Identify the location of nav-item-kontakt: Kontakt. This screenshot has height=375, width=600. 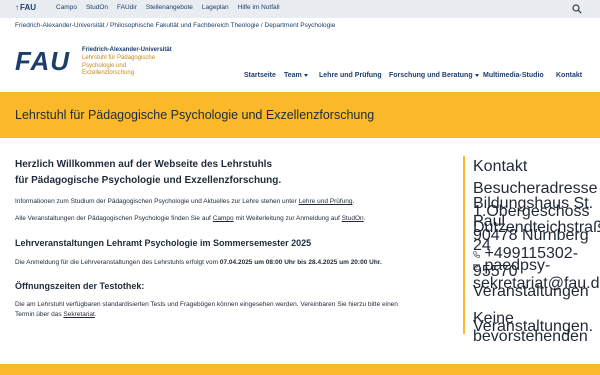
(569, 75).